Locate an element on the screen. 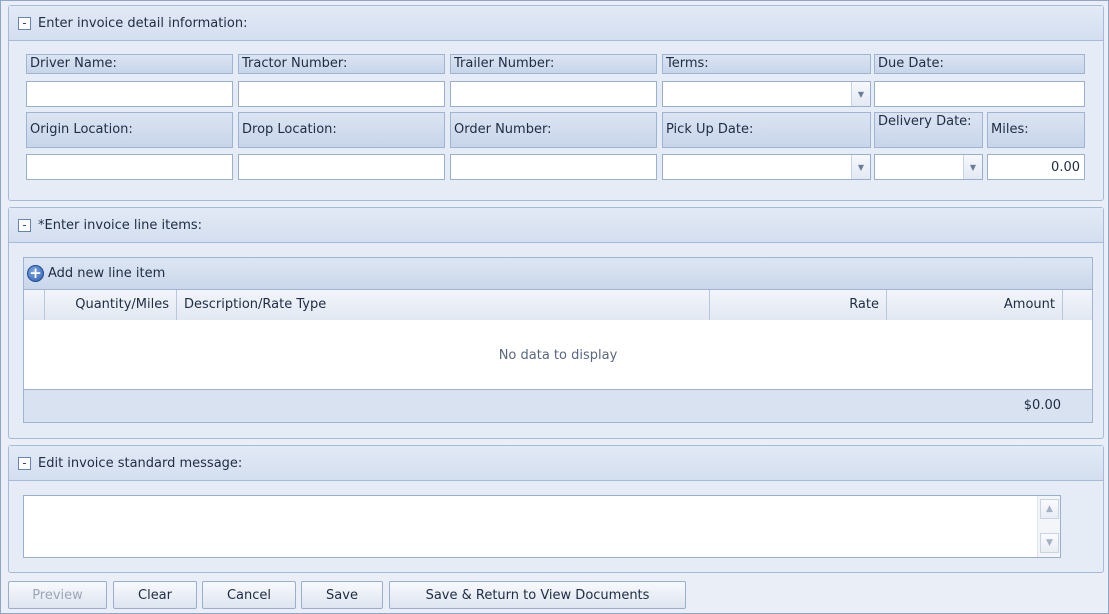 Image resolution: width=1109 pixels, height=614 pixels. invoice-detail-panel-title: Enter invoice detail information: is located at coordinates (143, 23).